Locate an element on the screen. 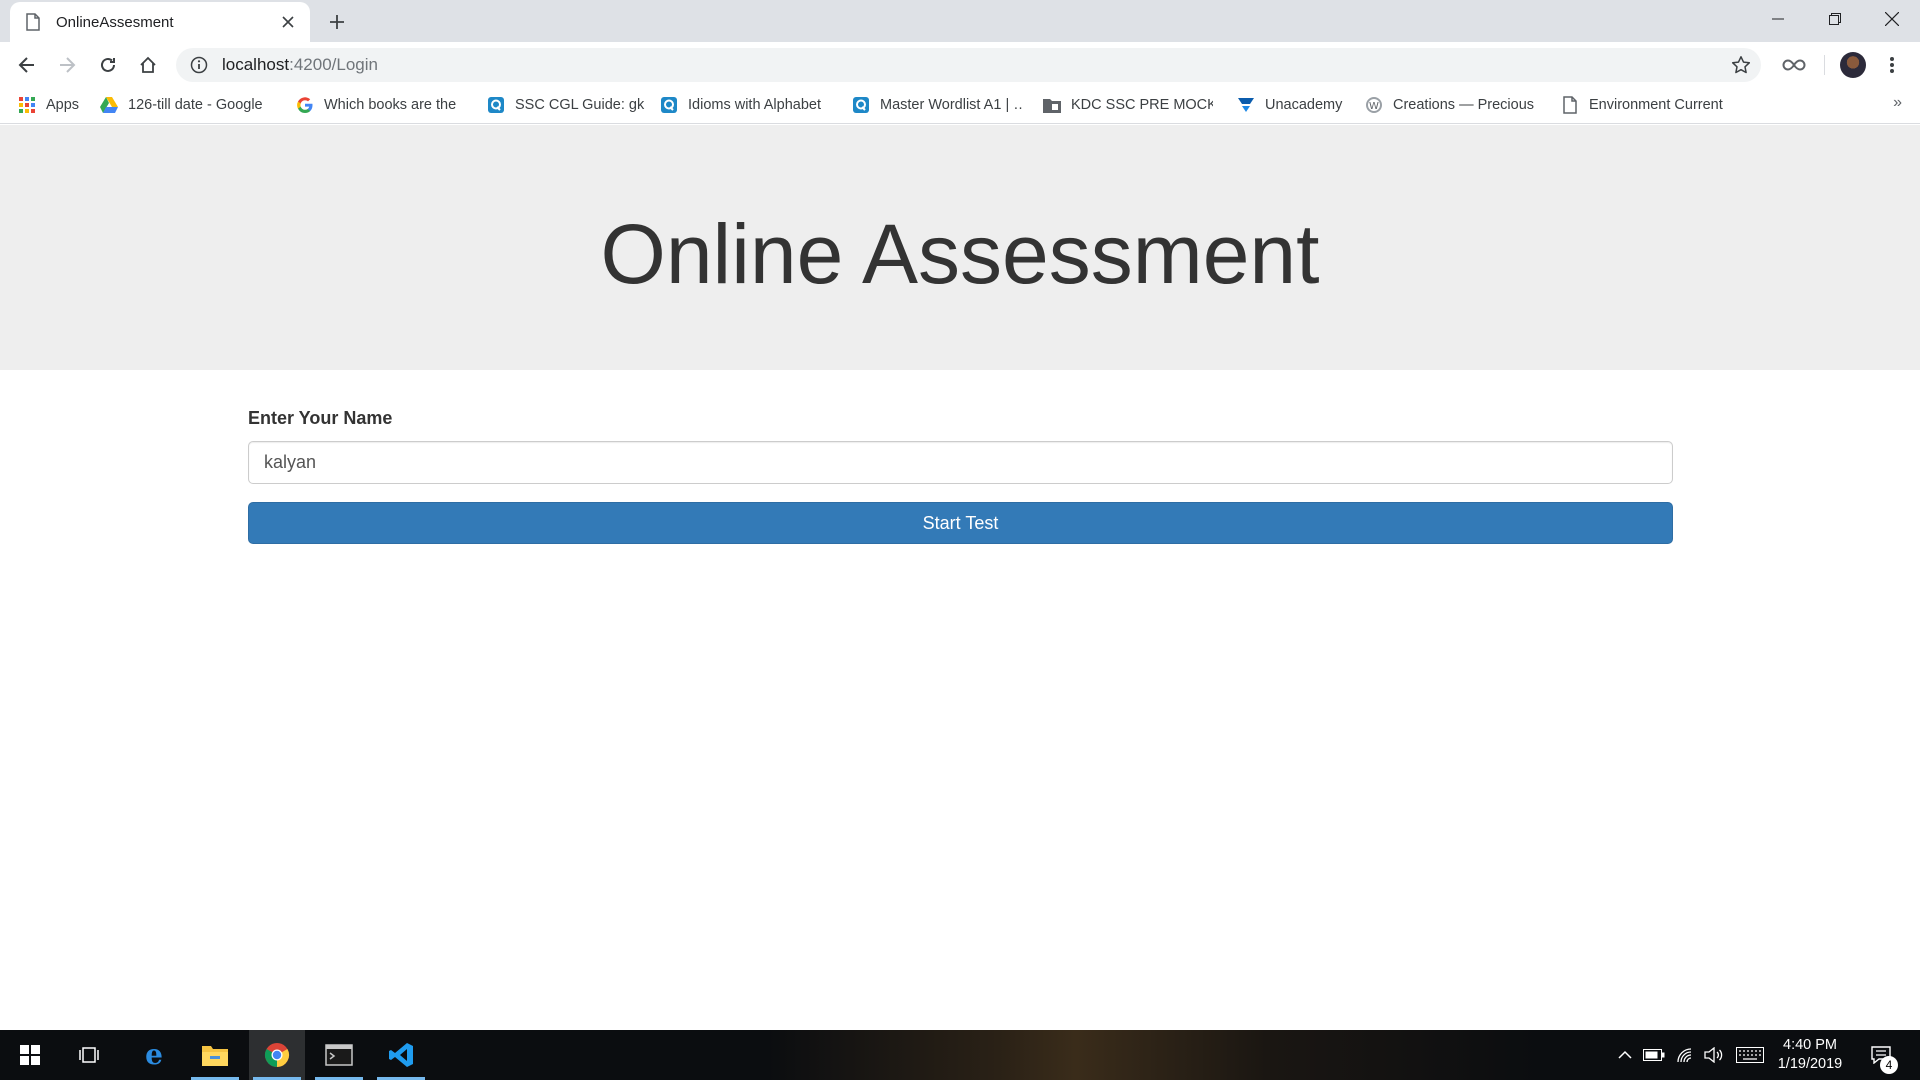 The height and width of the screenshot is (1080, 1920). start-test-button: Start Test is located at coordinates (960, 523).